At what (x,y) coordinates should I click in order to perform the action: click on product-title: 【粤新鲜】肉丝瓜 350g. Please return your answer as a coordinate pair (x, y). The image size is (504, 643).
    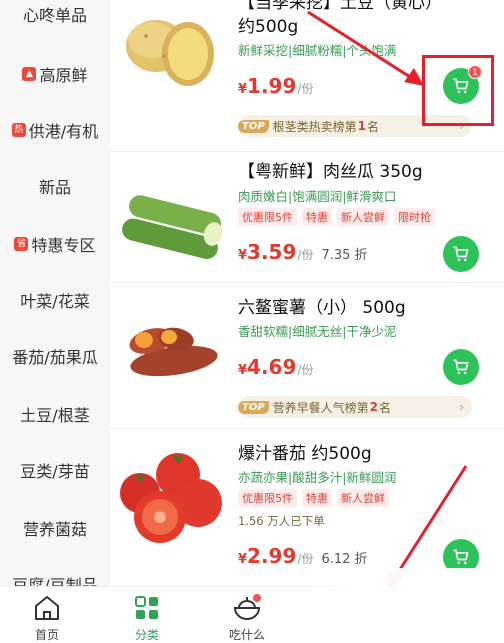
    Looking at the image, I should click on (330, 172).